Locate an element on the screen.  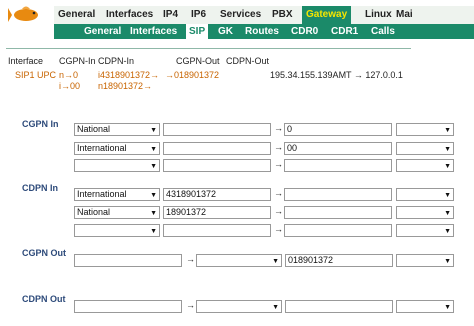
cdpn-in-out-select-2: ▼ is located at coordinates (425, 212).